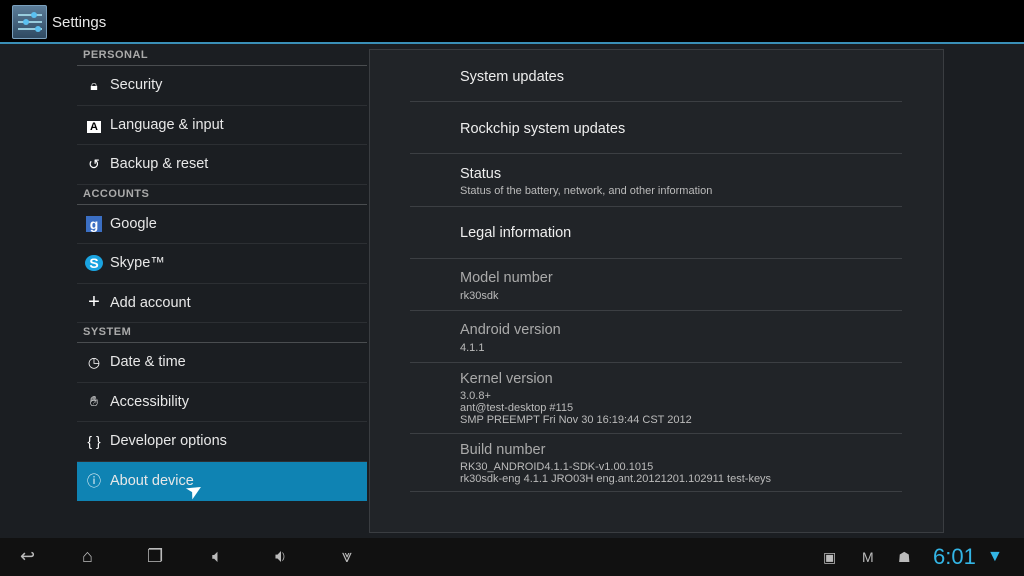  What do you see at coordinates (222, 224) in the screenshot?
I see `sidebar-item-google: g Google` at bounding box center [222, 224].